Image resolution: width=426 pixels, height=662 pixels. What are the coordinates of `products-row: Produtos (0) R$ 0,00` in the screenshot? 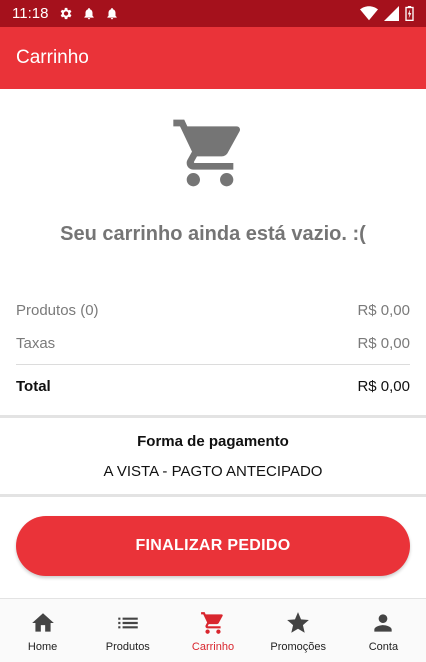 It's located at (213, 310).